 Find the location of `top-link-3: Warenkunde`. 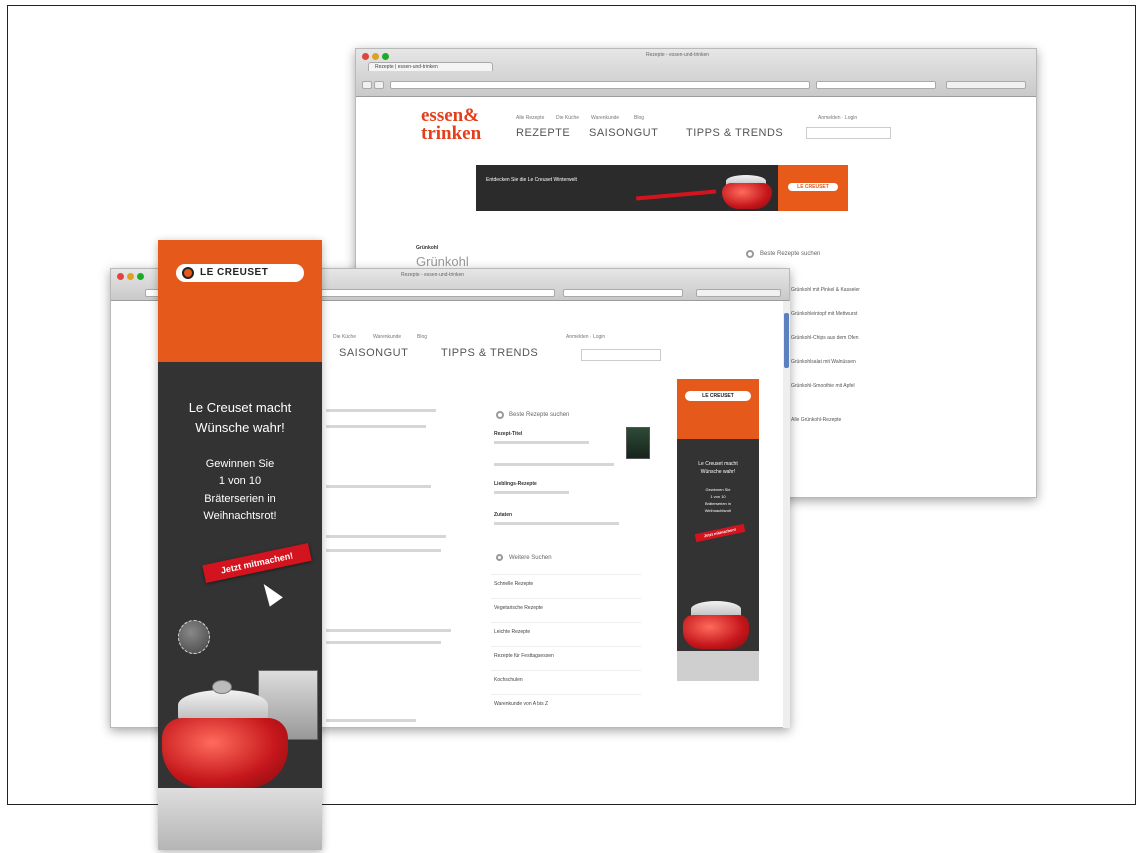

top-link-3: Warenkunde is located at coordinates (605, 118).